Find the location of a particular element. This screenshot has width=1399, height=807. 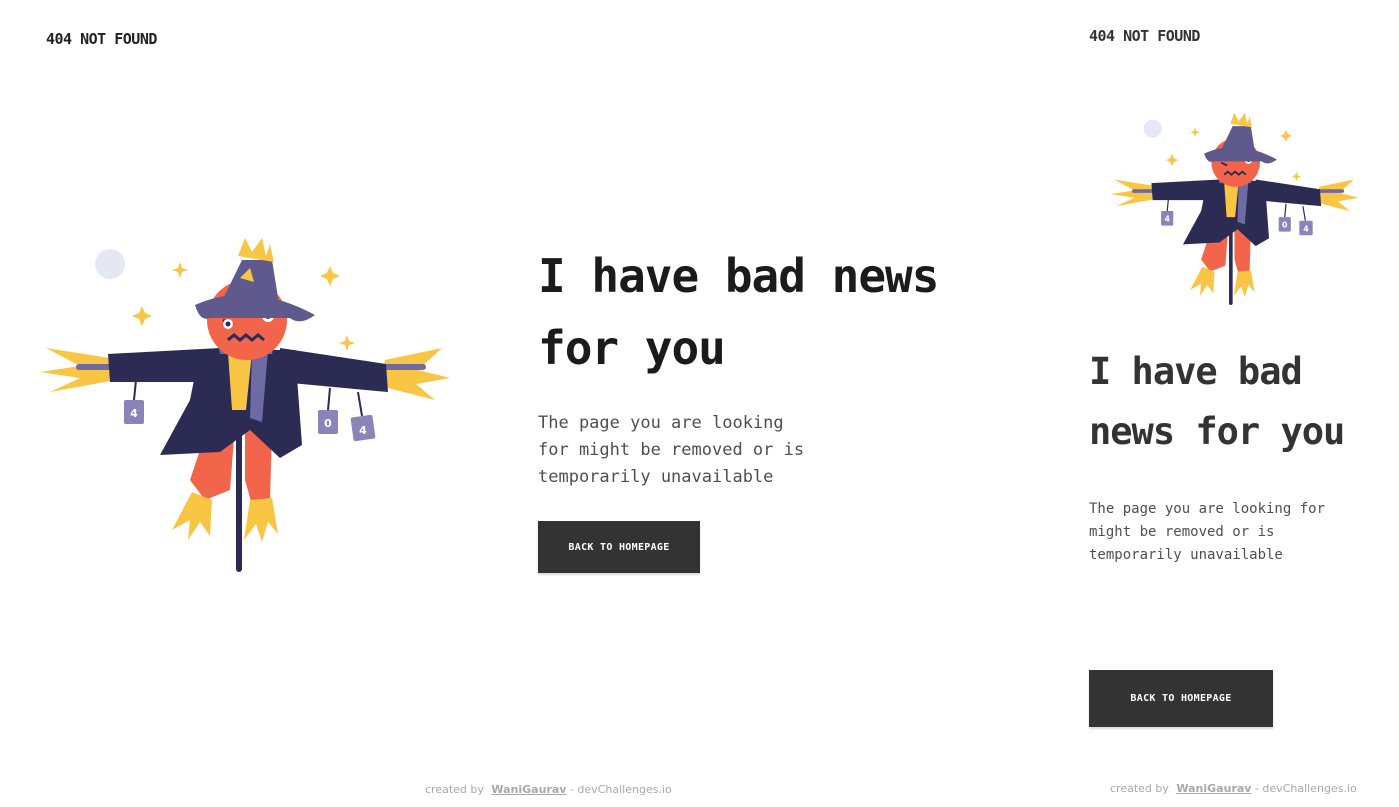

headline-line-2: for you is located at coordinates (632, 348).